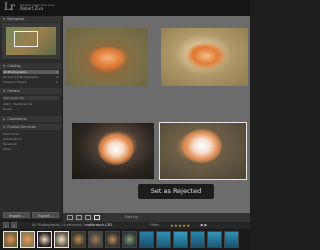 The width and height of the screenshot is (320, 250). Describe the element at coordinates (6, 225) in the screenshot. I see `primary-window-button: 1` at that location.